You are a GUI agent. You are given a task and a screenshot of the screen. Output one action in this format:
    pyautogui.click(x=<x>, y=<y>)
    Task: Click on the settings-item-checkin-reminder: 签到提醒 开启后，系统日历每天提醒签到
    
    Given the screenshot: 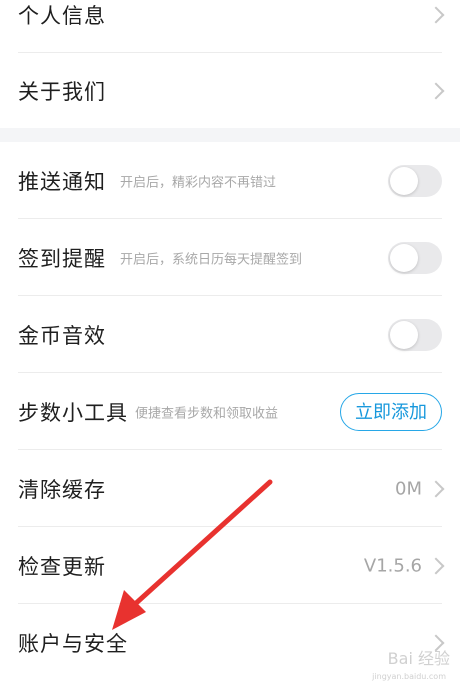 What is the action you would take?
    pyautogui.click(x=230, y=257)
    